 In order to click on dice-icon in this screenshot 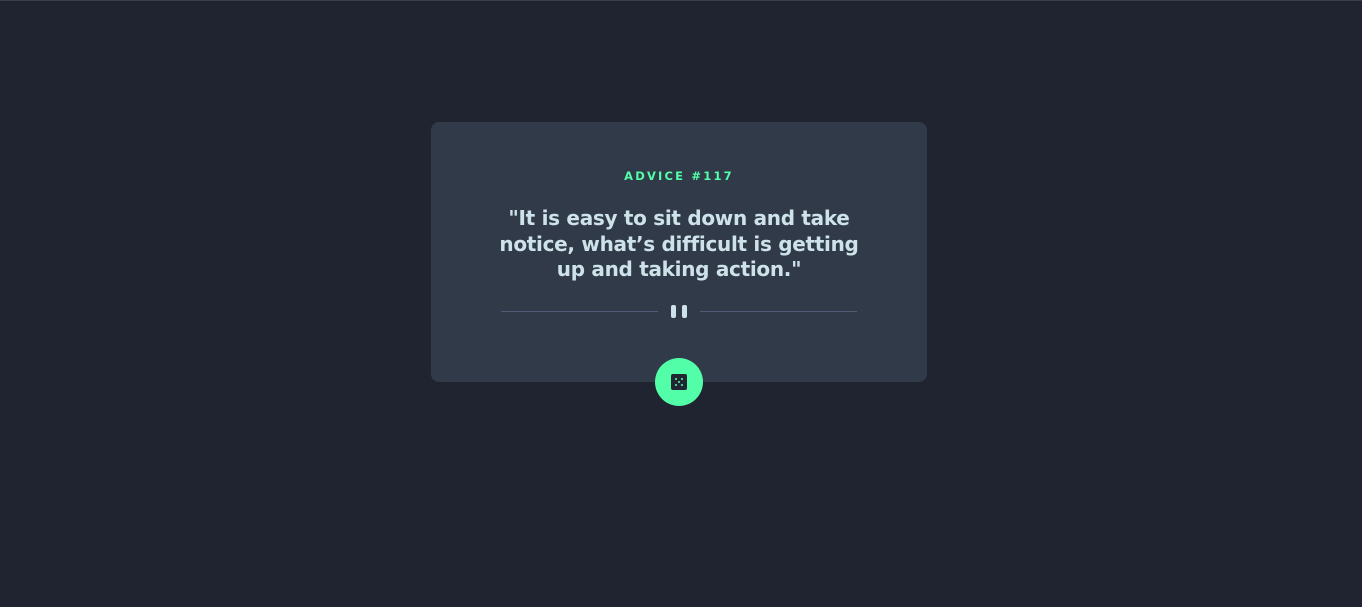, I will do `click(679, 382)`.